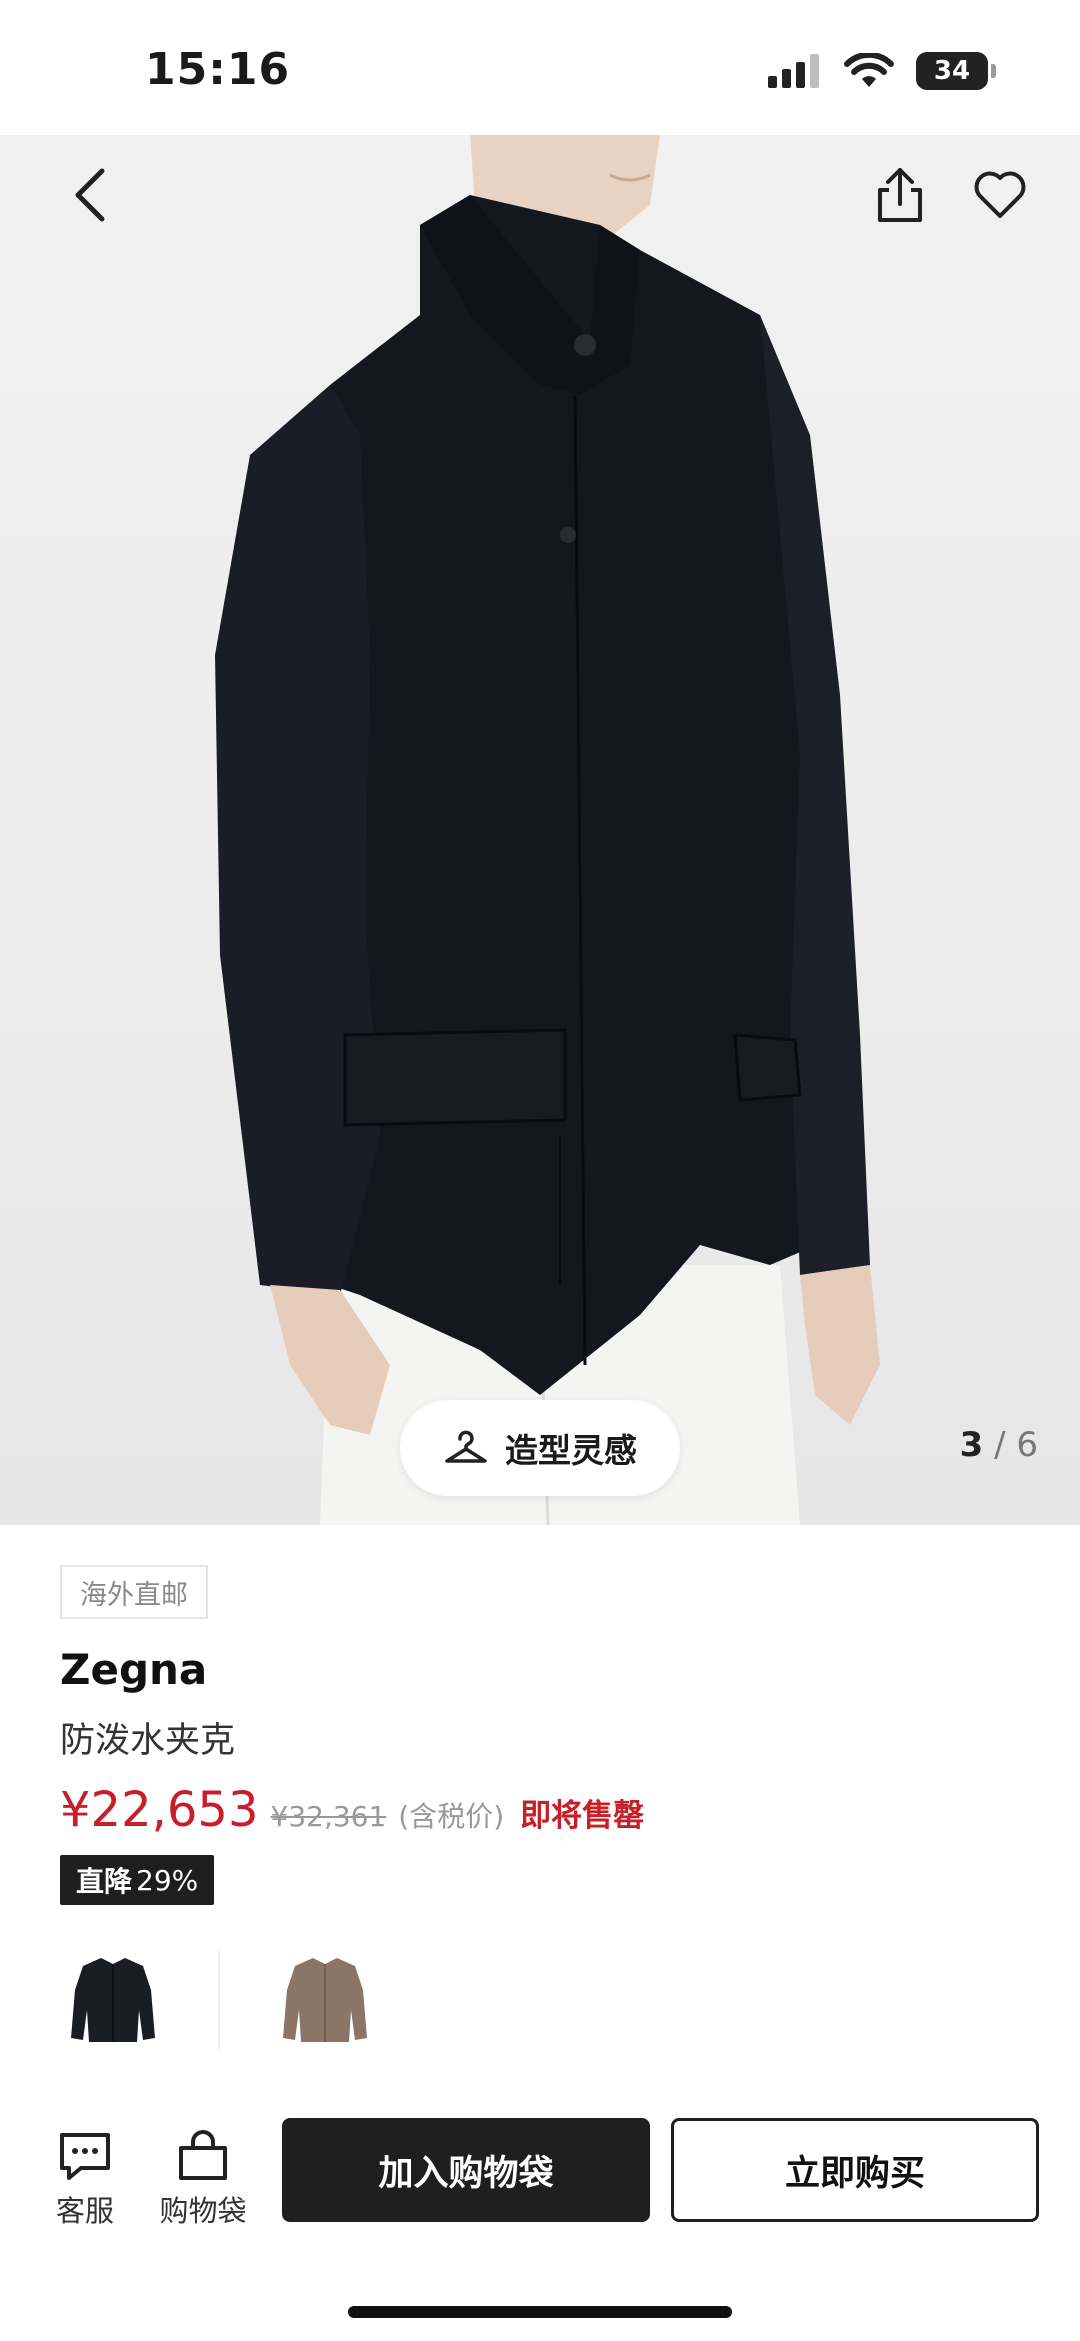 The image size is (1080, 2341). Describe the element at coordinates (466, 2170) in the screenshot. I see `add-to-bag-button: 加入购物袋` at that location.